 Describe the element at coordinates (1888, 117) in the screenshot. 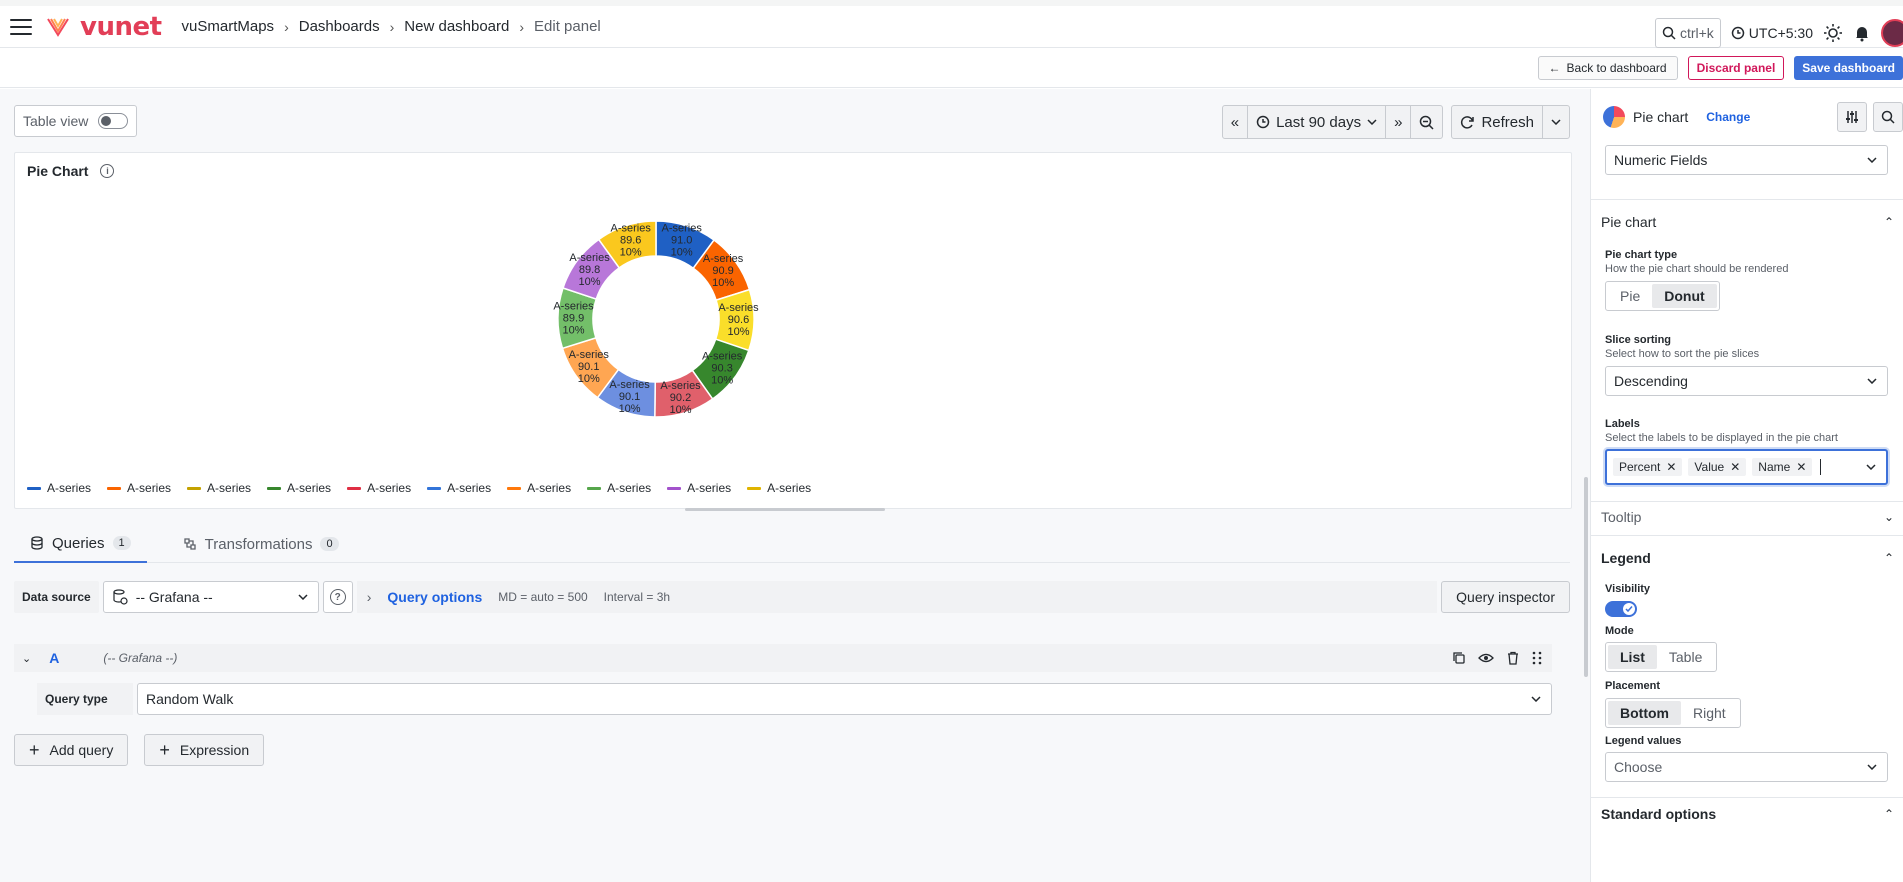

I see `search-options-button` at that location.